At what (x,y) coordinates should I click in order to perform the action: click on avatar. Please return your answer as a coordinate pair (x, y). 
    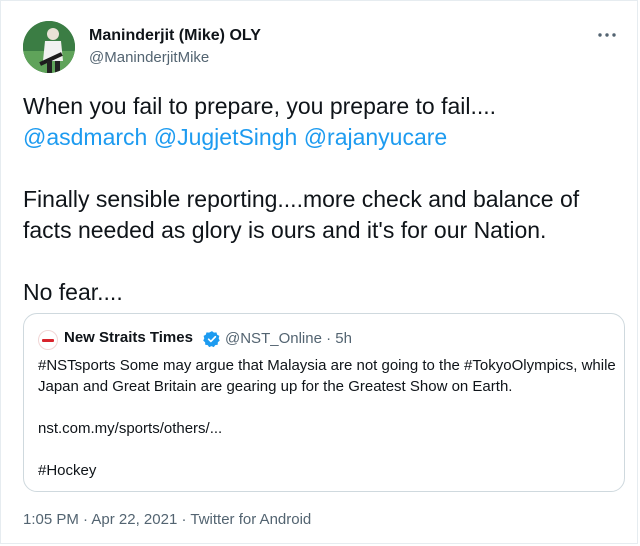
    Looking at the image, I should click on (49, 47).